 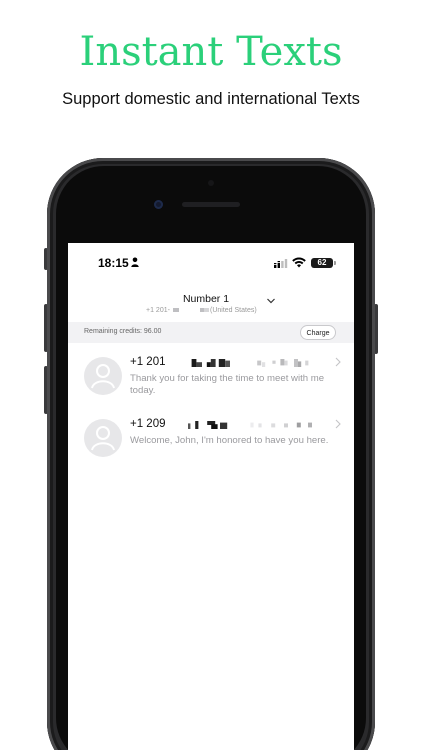 What do you see at coordinates (233, 310) in the screenshot?
I see `number-country: (United States)` at bounding box center [233, 310].